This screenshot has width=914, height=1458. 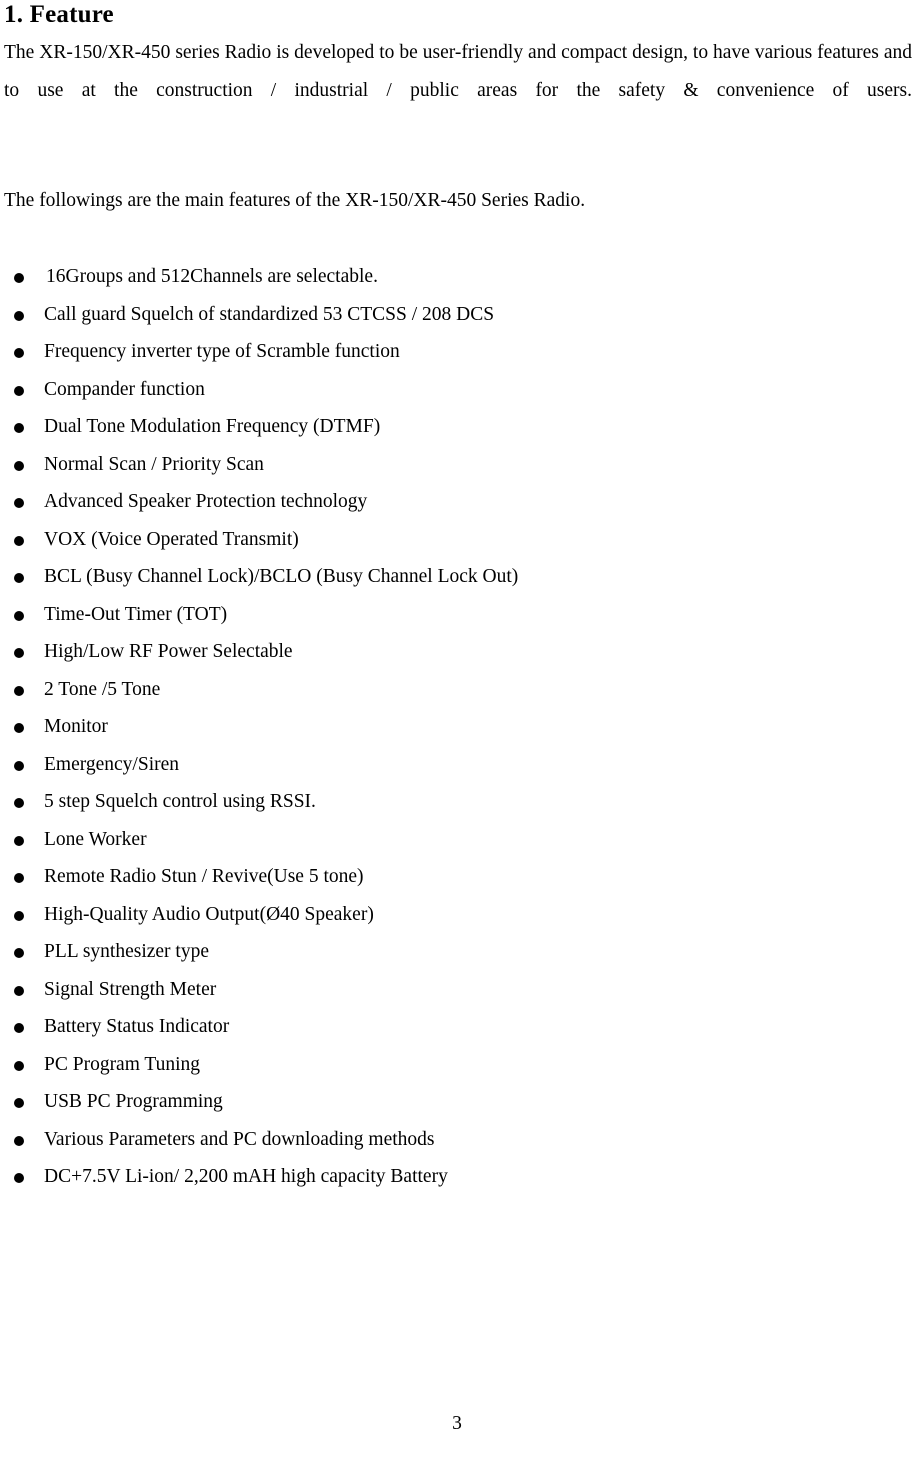 What do you see at coordinates (212, 426) in the screenshot?
I see `list-item-label: Dual Tone Modulation Frequency (DTMF)` at bounding box center [212, 426].